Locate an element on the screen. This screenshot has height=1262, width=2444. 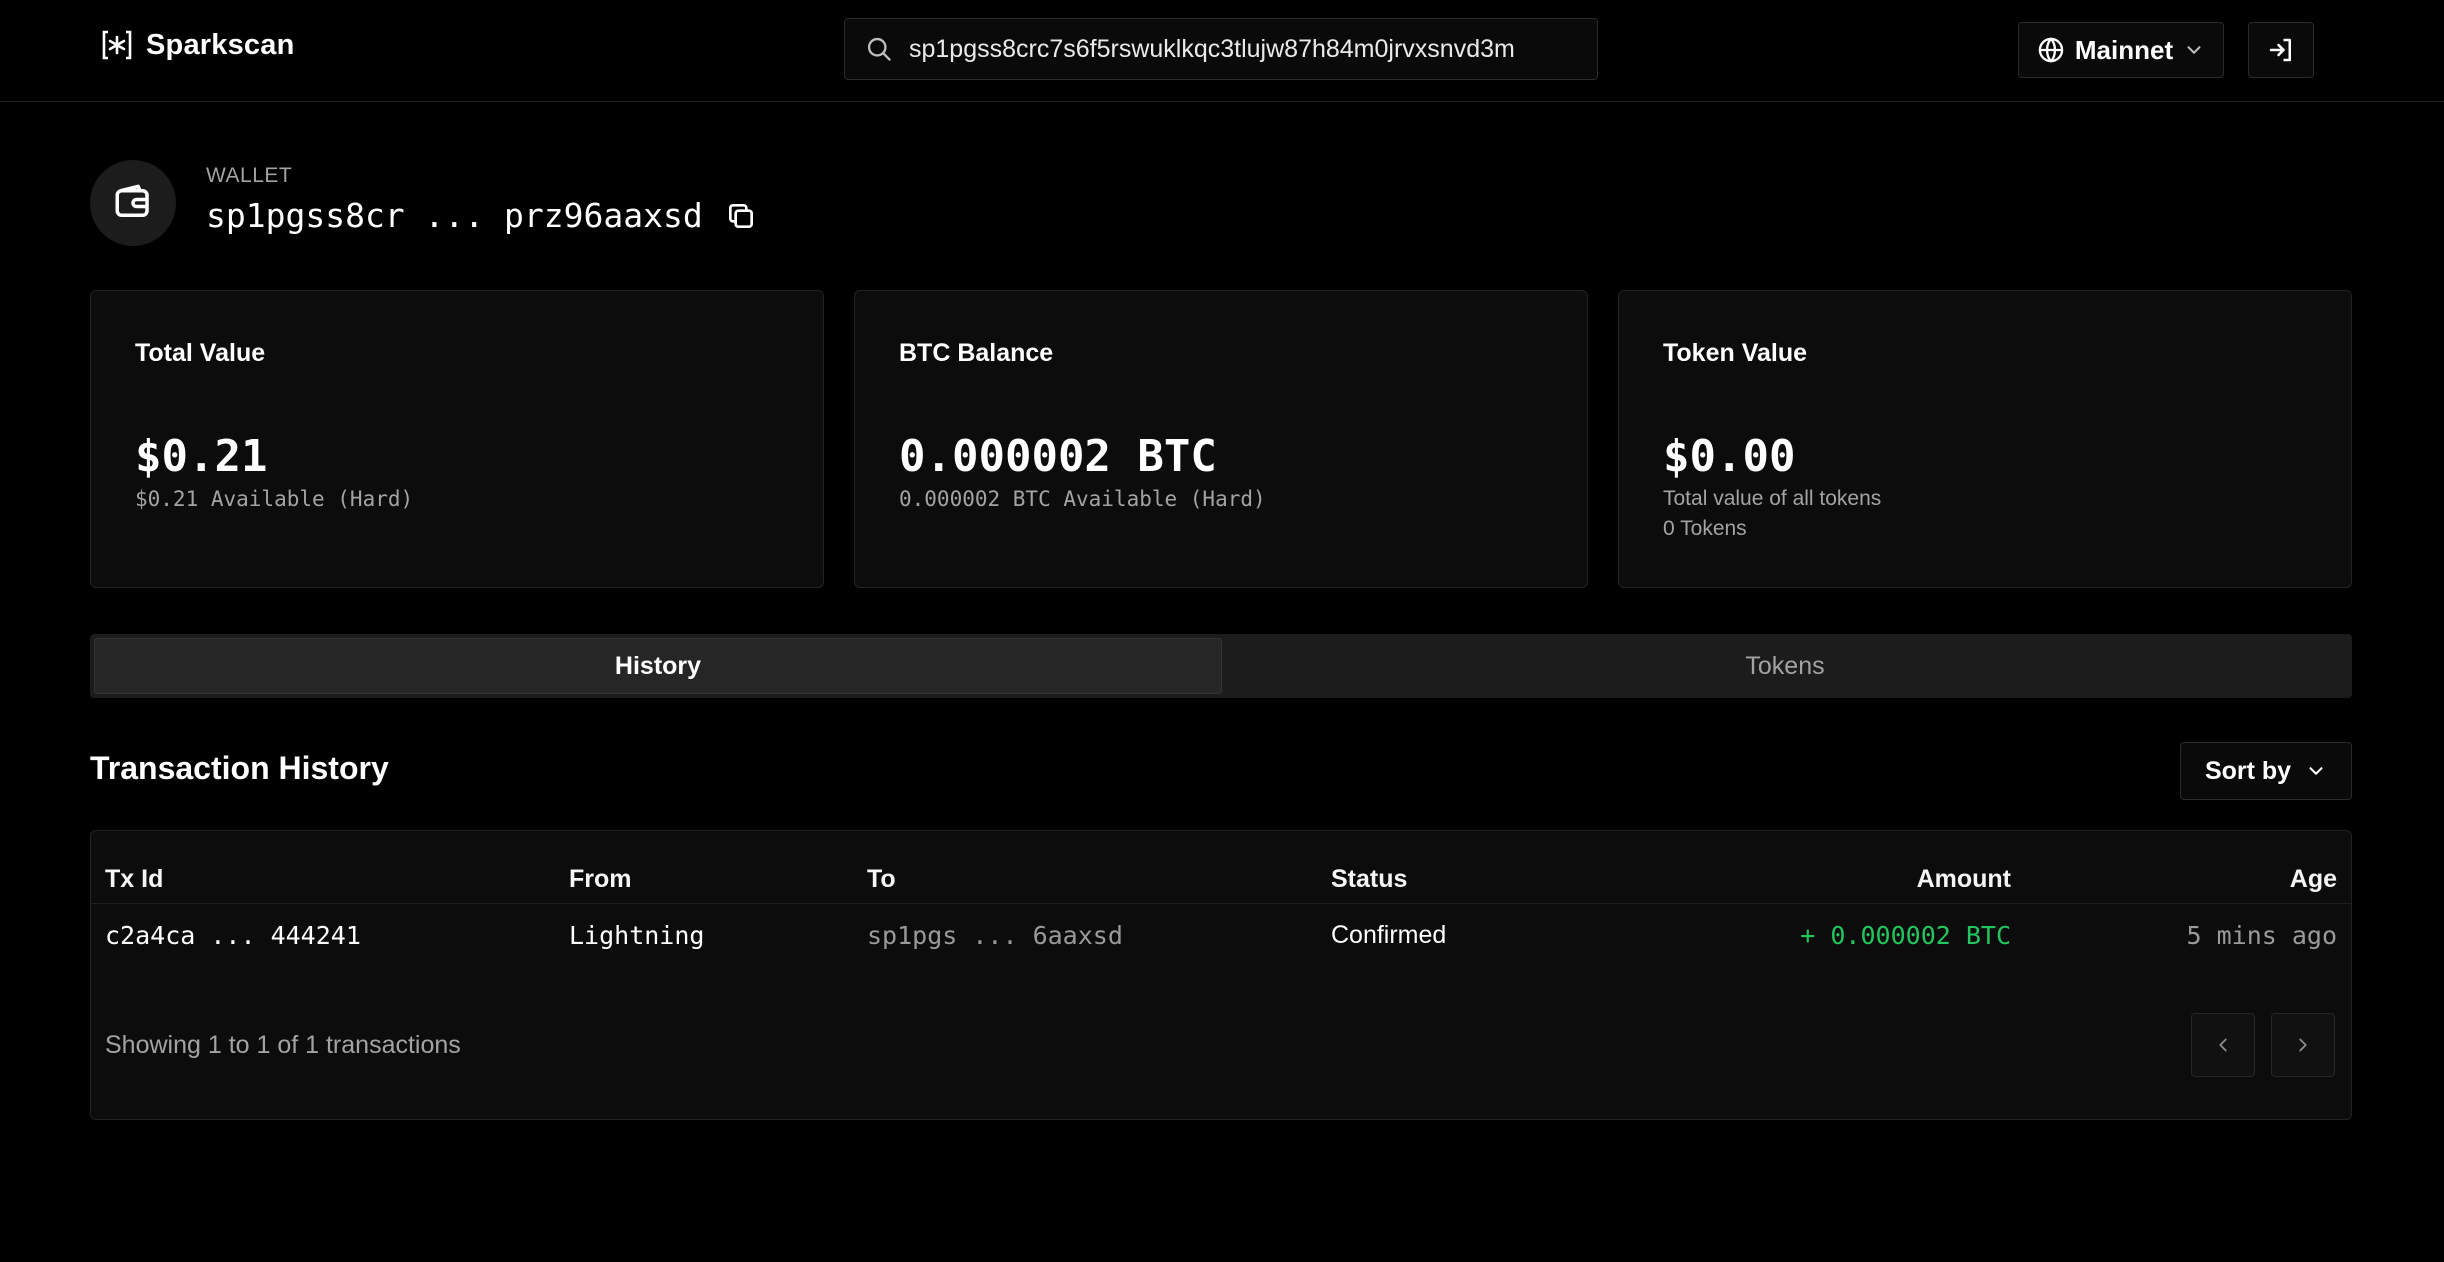
login-button is located at coordinates (2281, 50).